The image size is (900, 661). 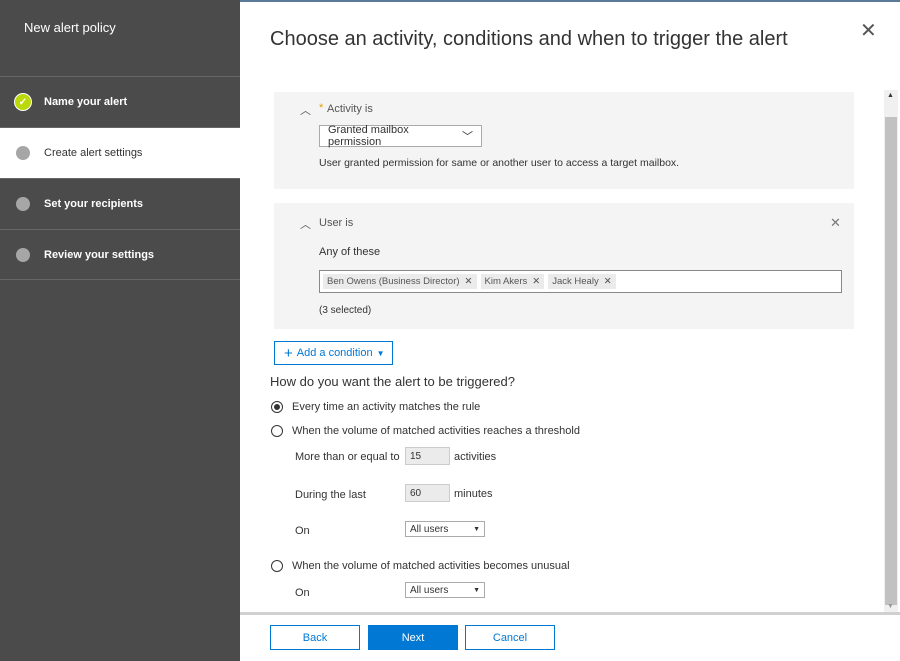 I want to click on step-review-your-settings: Review your settings, so click(x=120, y=254).